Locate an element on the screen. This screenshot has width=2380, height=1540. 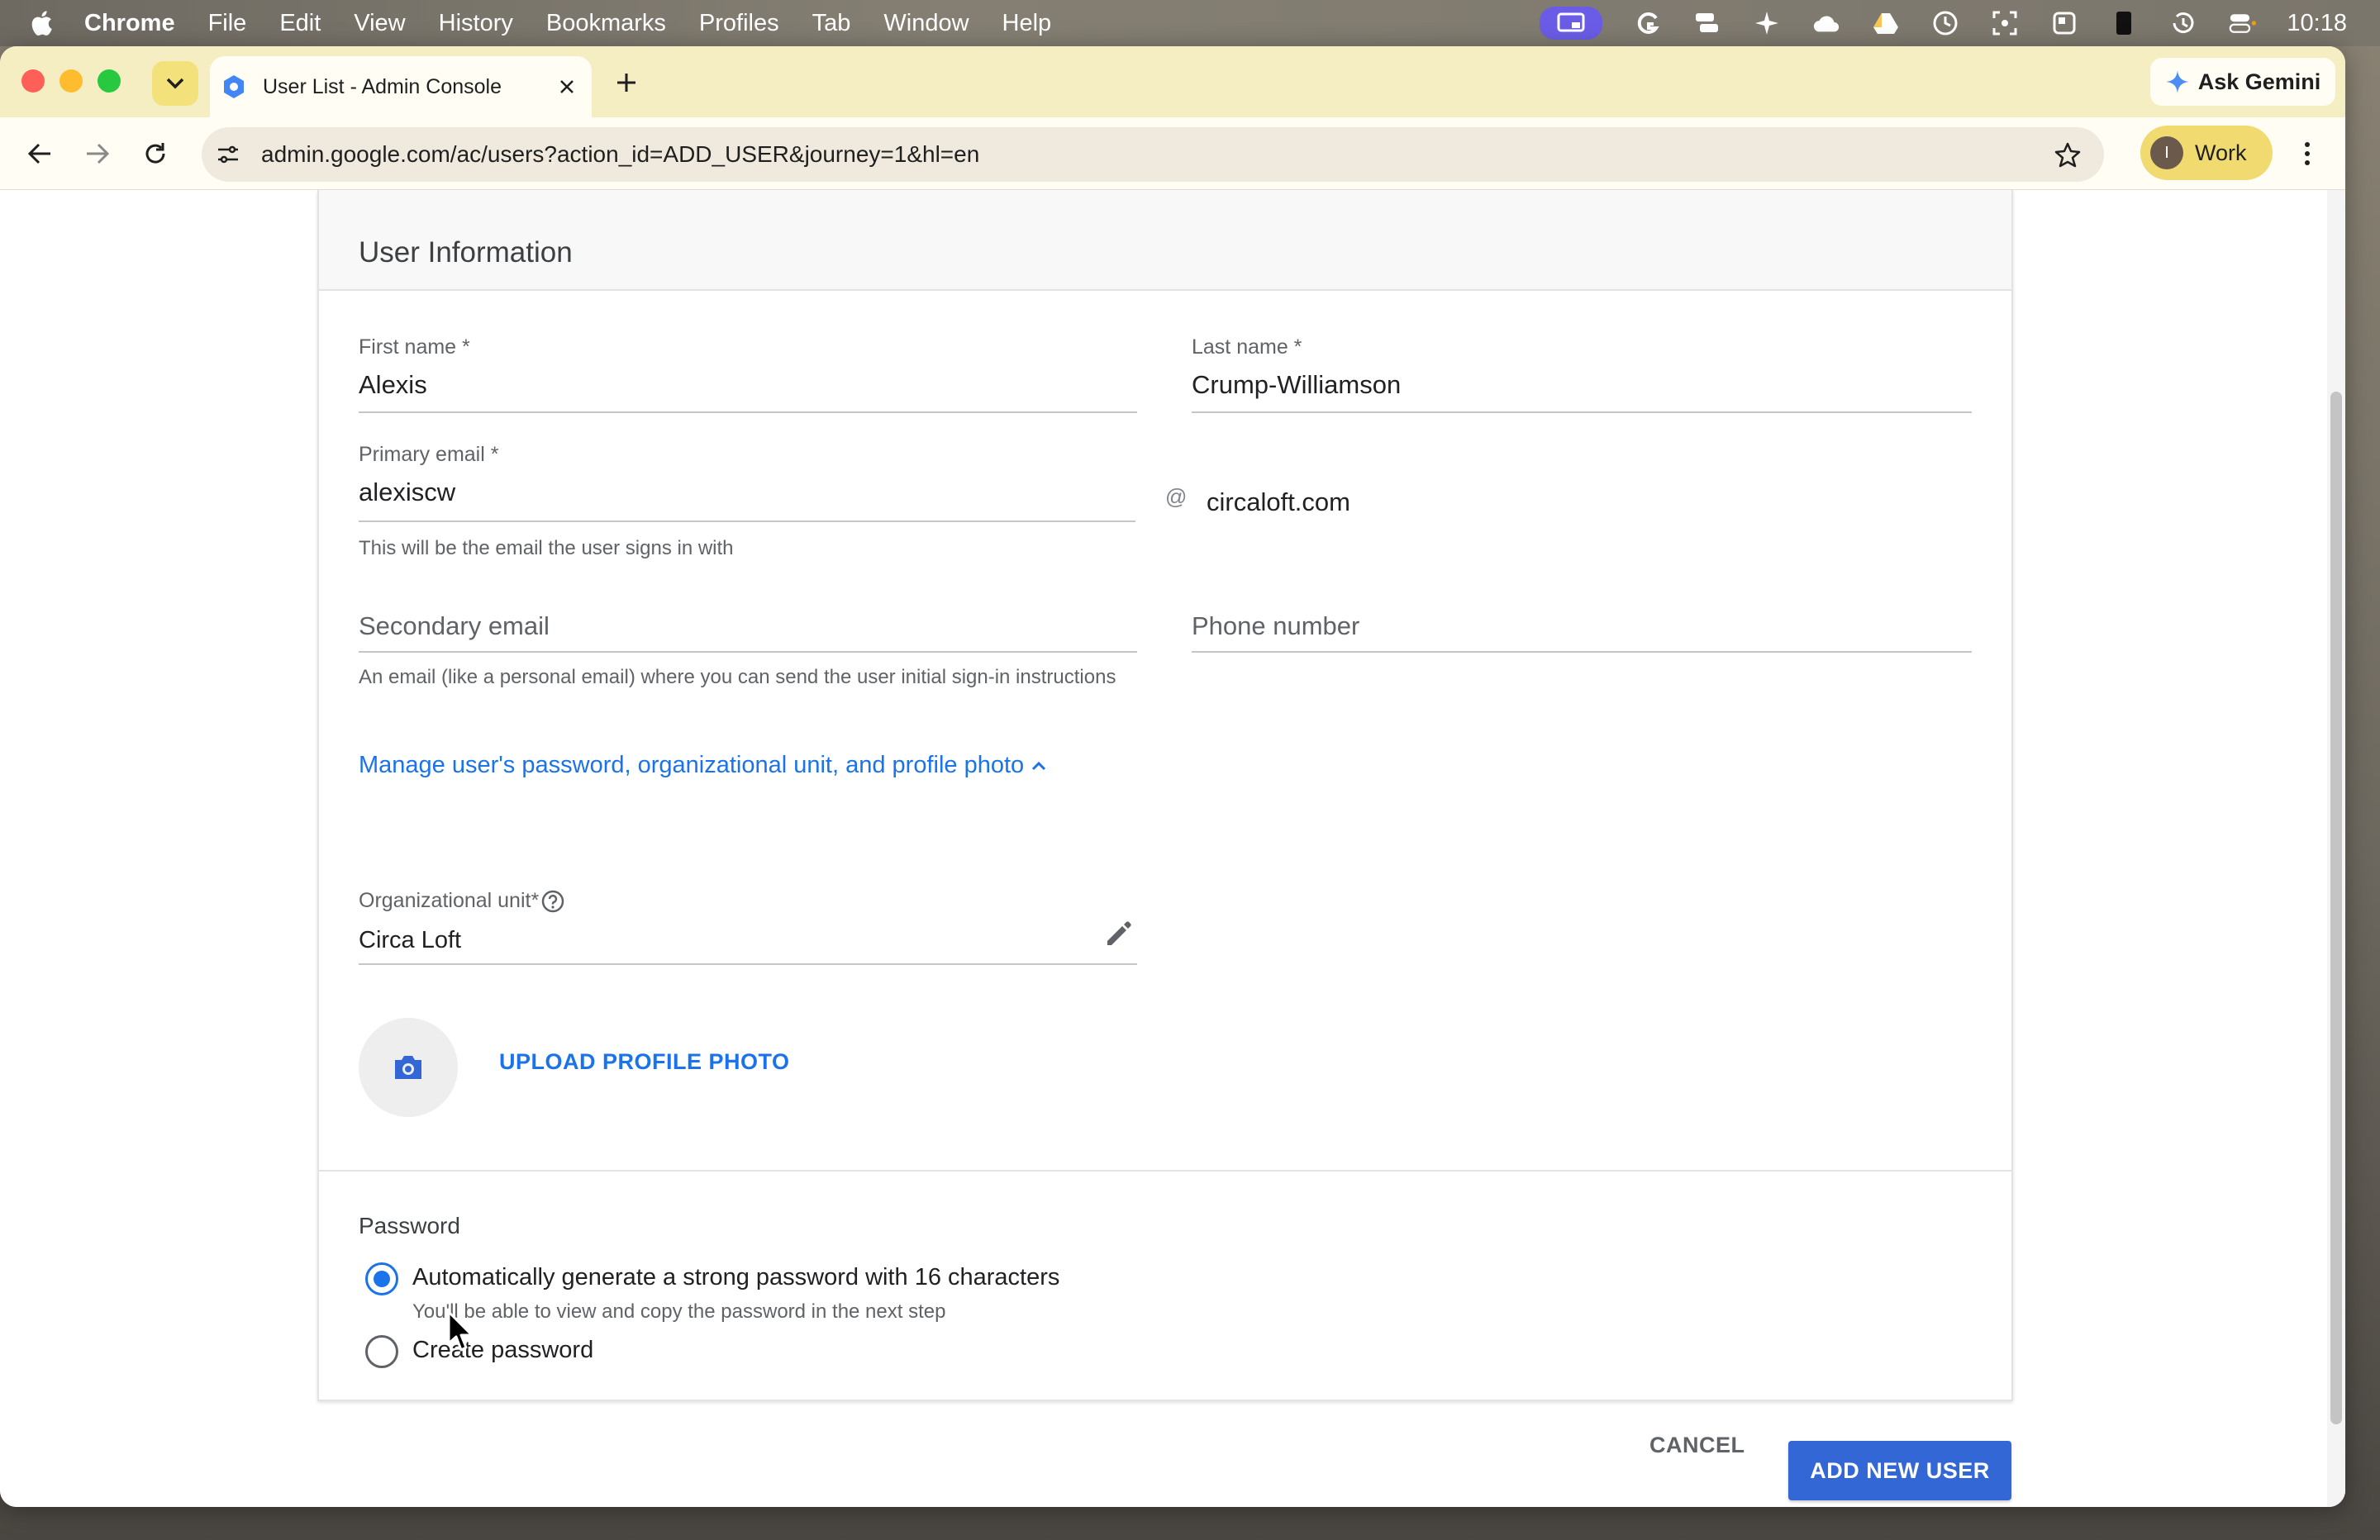
last-name-field: Last name * Crump-Williamson is located at coordinates (1582, 375).